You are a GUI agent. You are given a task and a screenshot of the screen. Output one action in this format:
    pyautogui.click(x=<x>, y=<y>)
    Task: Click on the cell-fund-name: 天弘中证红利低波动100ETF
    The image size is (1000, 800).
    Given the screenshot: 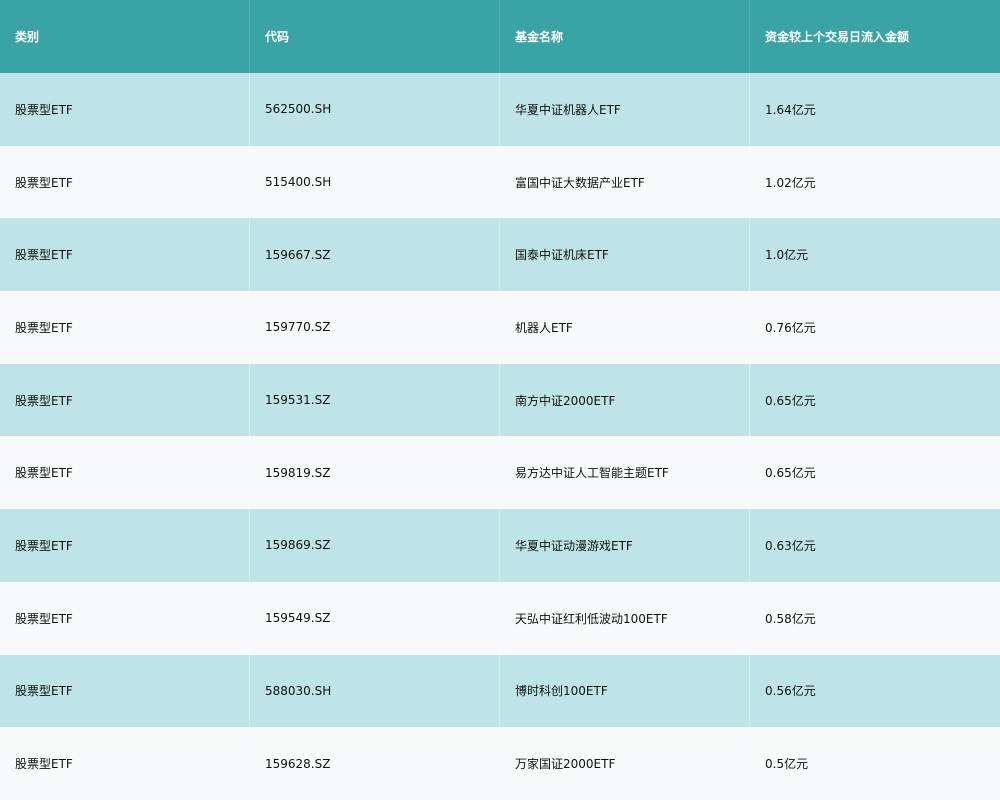 What is the action you would take?
    pyautogui.click(x=625, y=618)
    